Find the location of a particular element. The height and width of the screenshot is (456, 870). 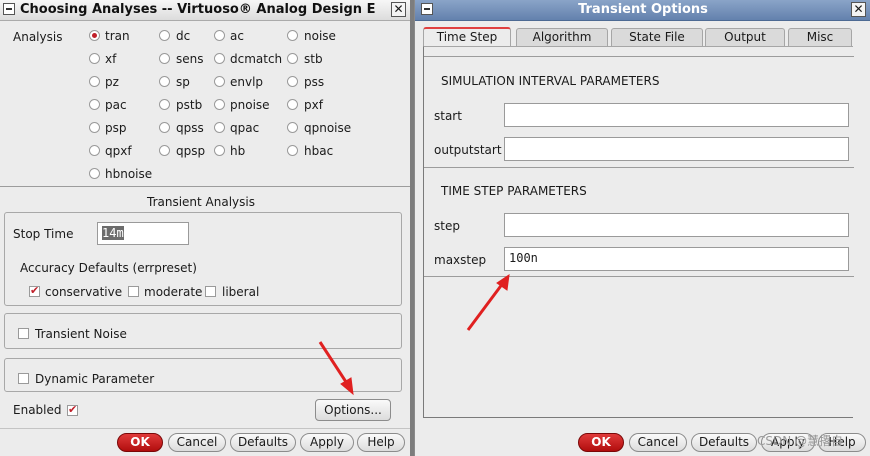

moderate-label: moderate is located at coordinates (173, 292).